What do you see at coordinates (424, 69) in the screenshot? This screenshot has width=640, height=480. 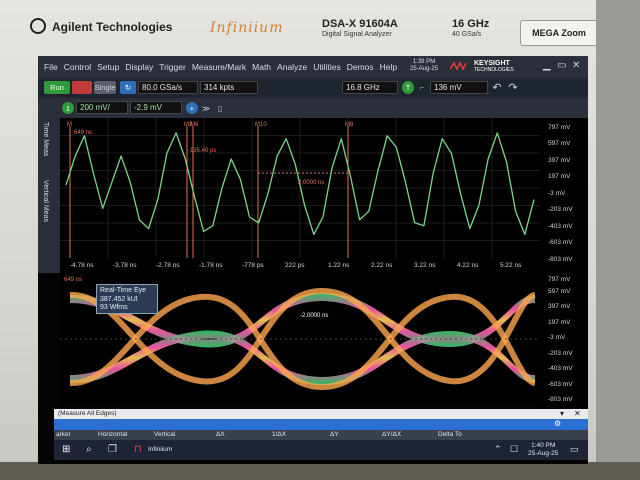 I see `menu-clock-date: 25-Aug-25` at bounding box center [424, 69].